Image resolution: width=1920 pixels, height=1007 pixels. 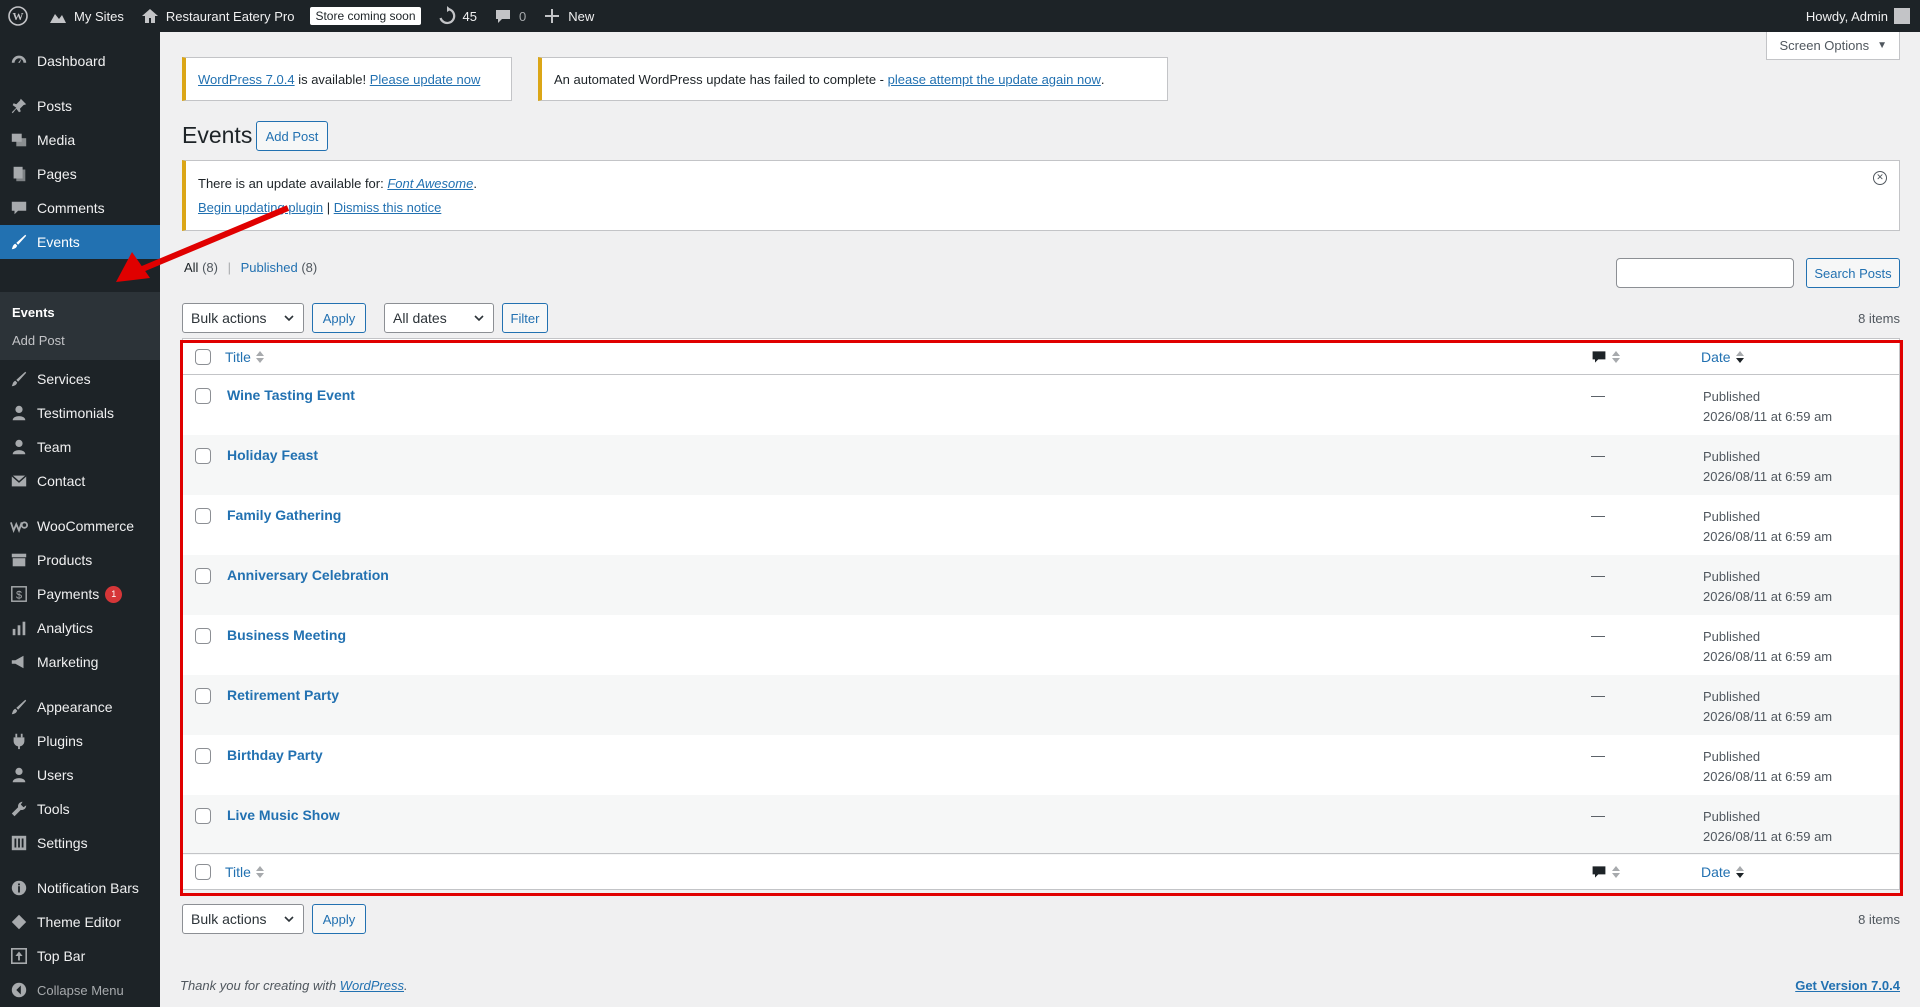 What do you see at coordinates (201, 267) in the screenshot?
I see `filter-all-link: All (8)` at bounding box center [201, 267].